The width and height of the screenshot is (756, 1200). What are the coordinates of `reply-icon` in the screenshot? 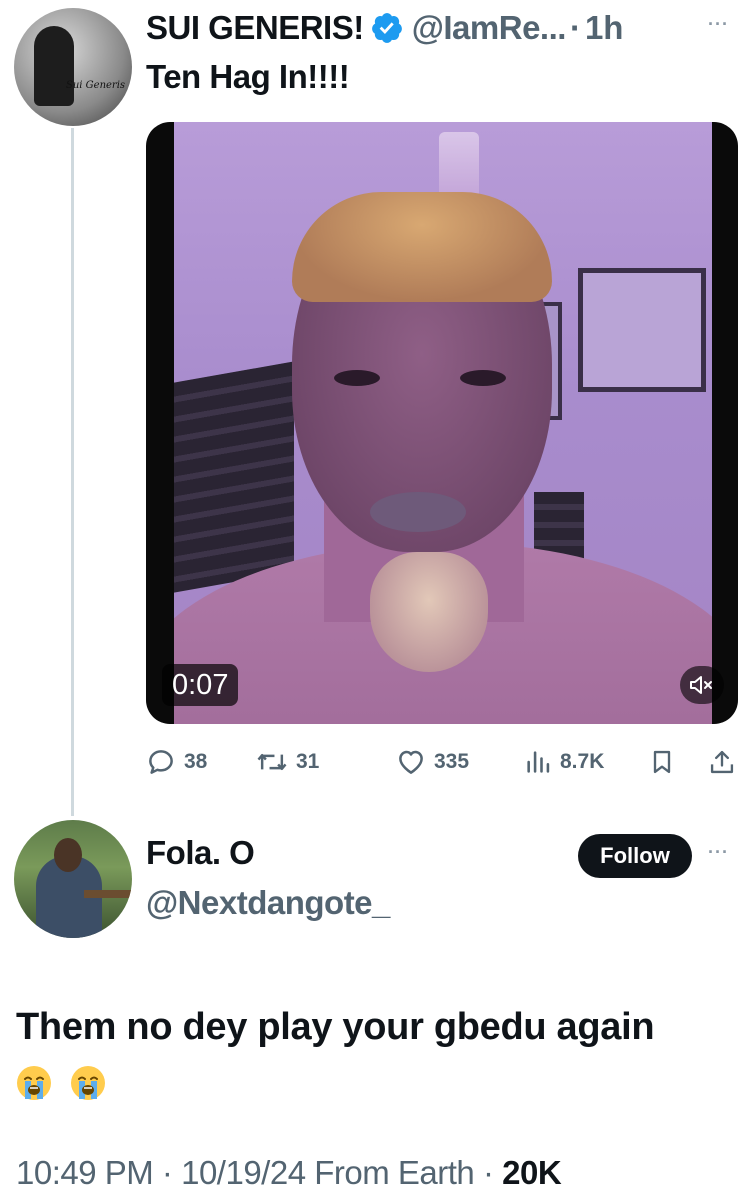 It's located at (161, 762).